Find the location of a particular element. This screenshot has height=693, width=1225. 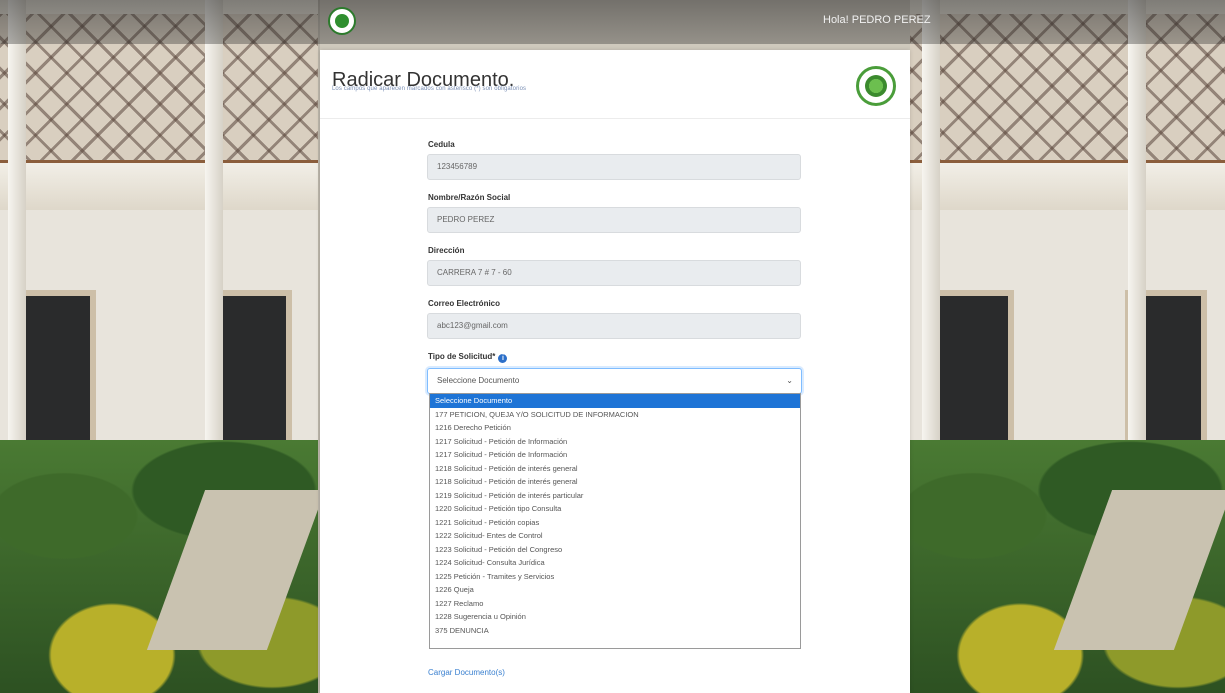

dropdown-option: 1220 Solicitud - Petición tipo Consulta is located at coordinates (615, 509).